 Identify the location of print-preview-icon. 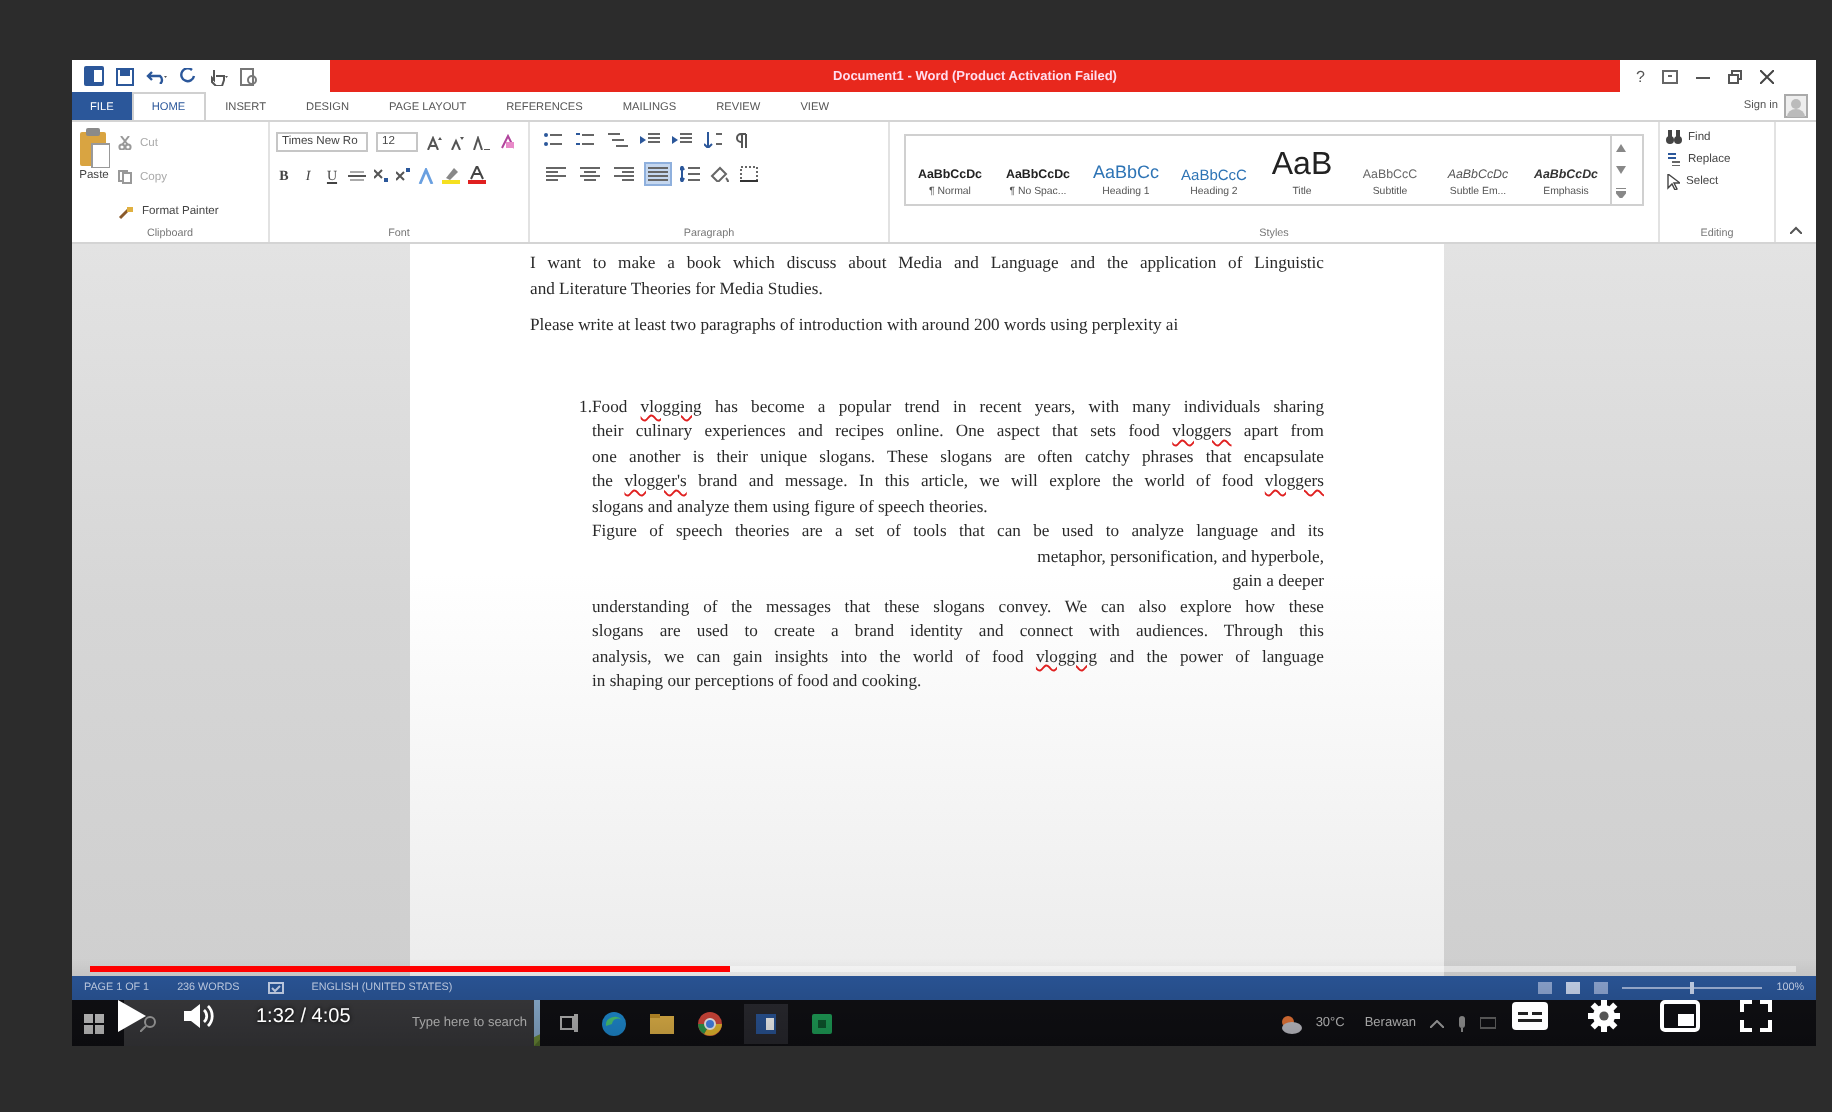
(249, 76).